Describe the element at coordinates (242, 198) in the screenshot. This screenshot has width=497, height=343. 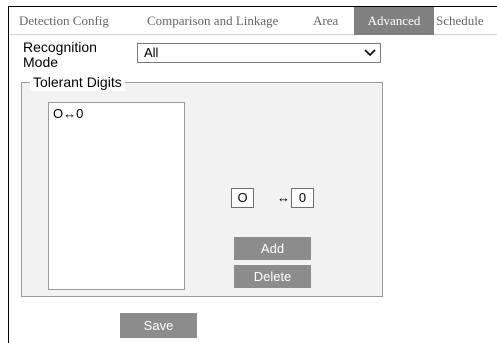
I see `source-char-input: O` at that location.